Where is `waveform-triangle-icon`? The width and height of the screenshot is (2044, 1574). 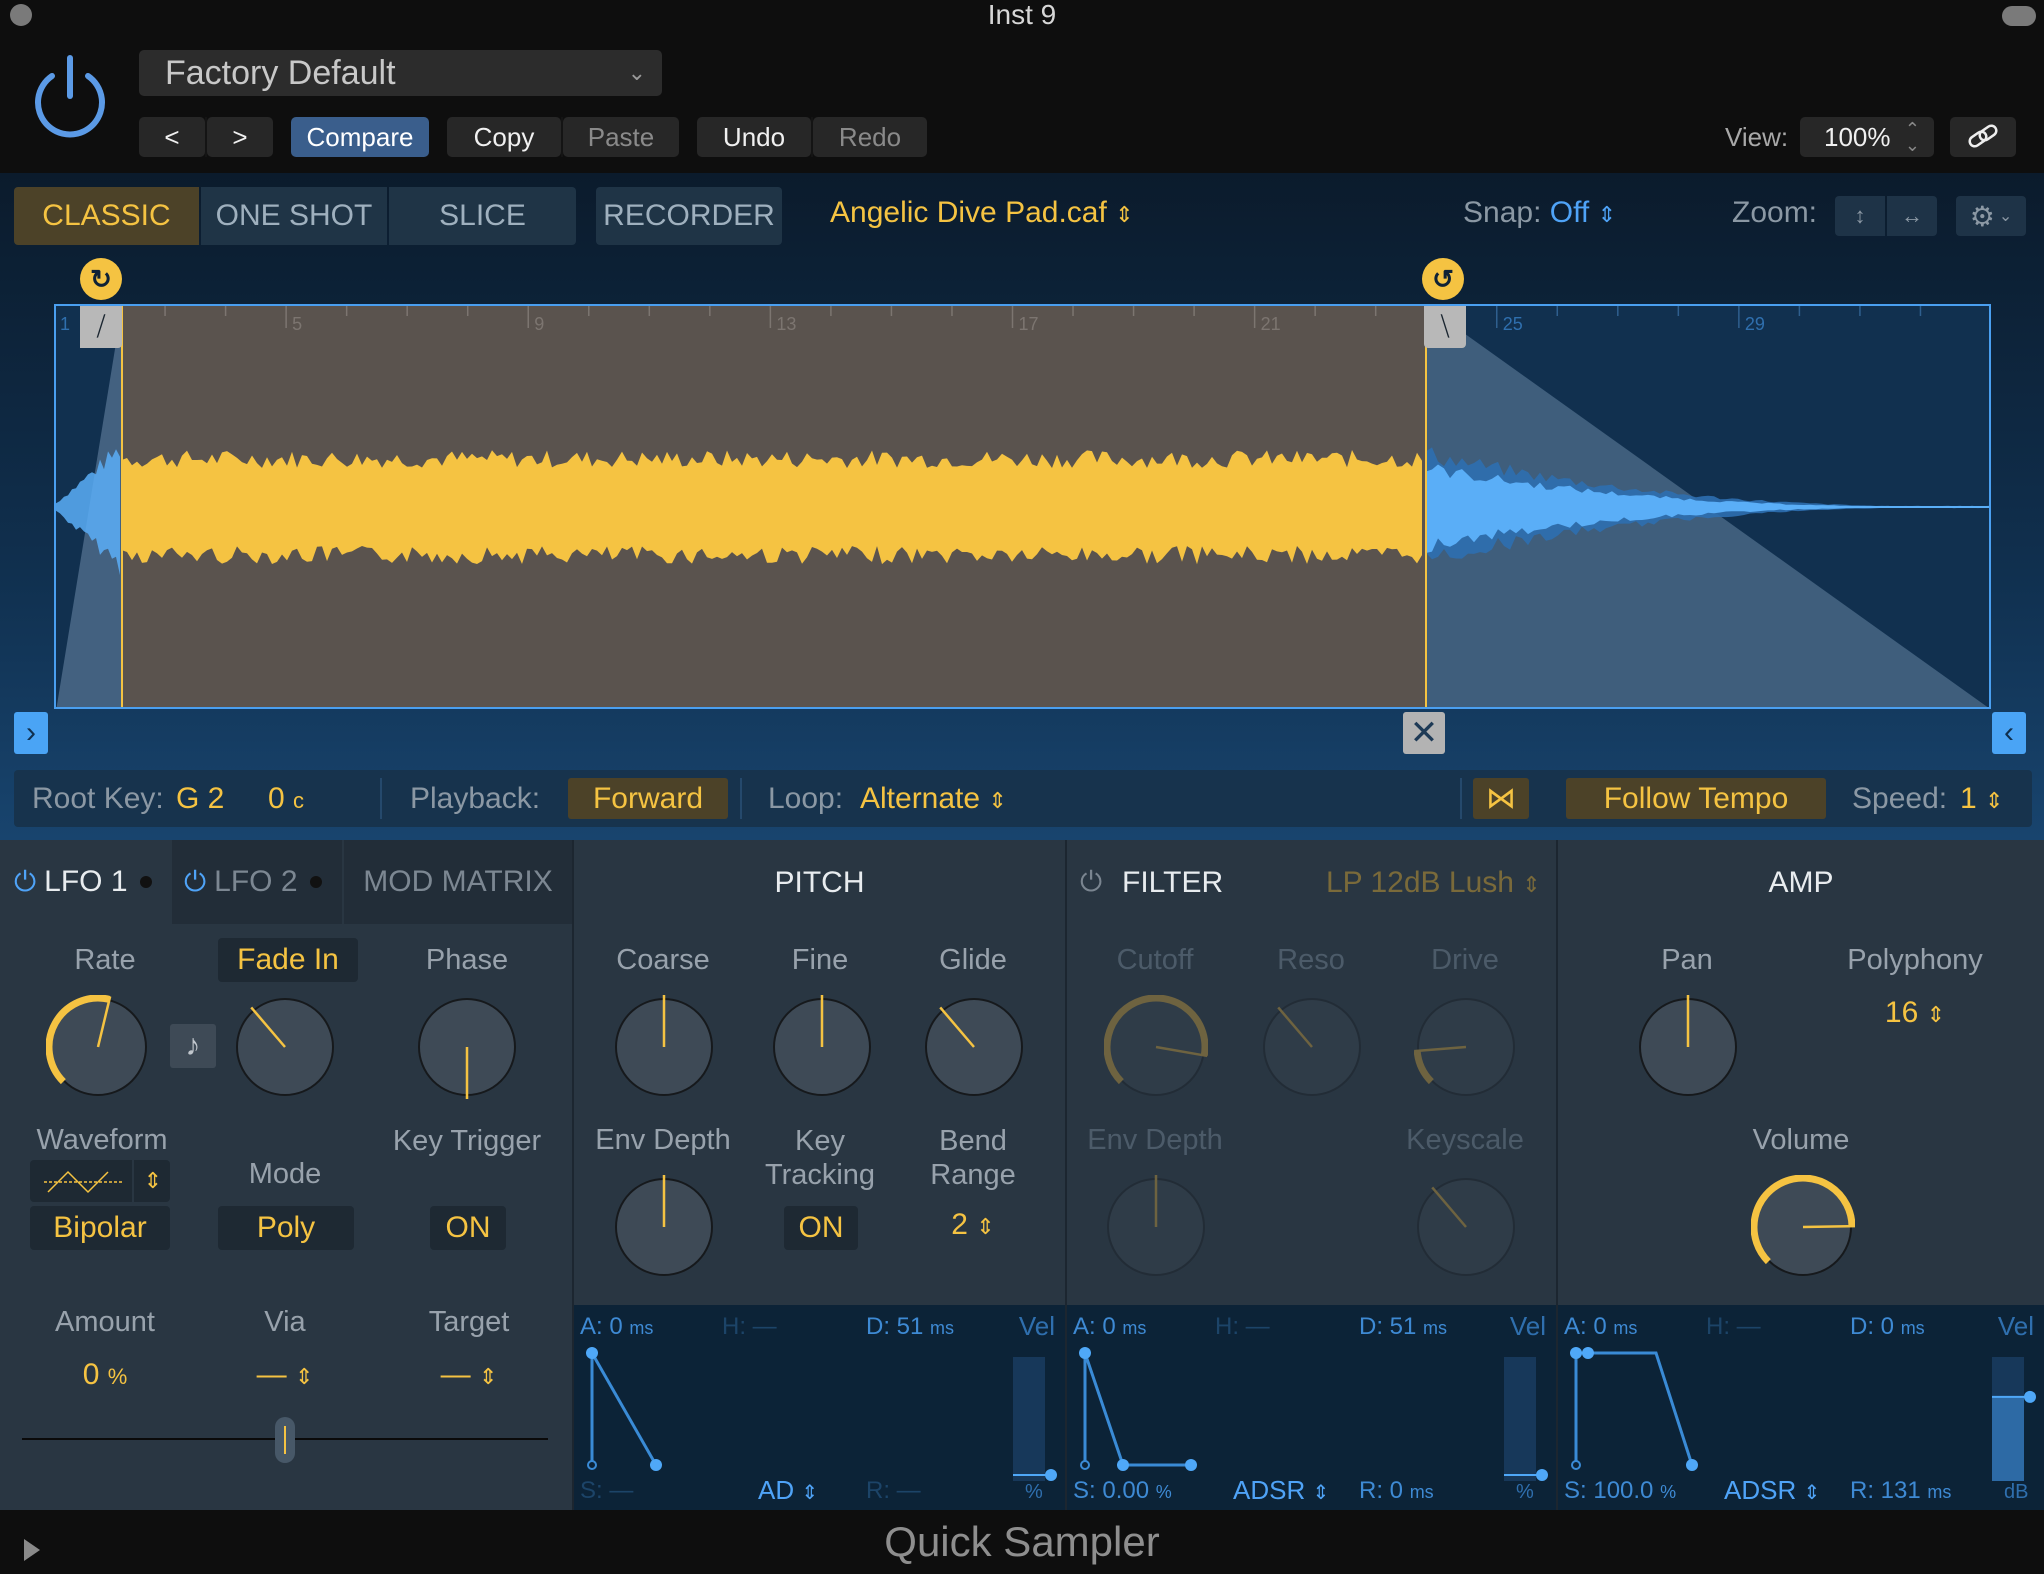 waveform-triangle-icon is located at coordinates (84, 1182).